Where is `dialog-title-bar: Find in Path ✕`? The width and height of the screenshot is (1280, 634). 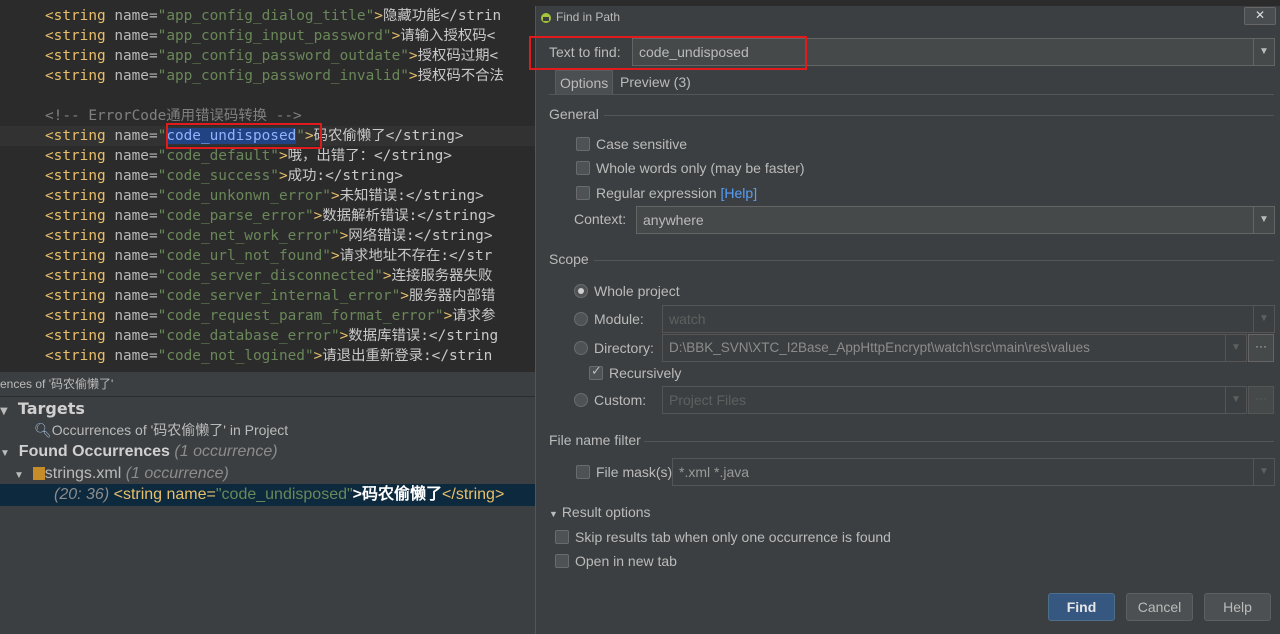
dialog-title-bar: Find in Path ✕ is located at coordinates (908, 18).